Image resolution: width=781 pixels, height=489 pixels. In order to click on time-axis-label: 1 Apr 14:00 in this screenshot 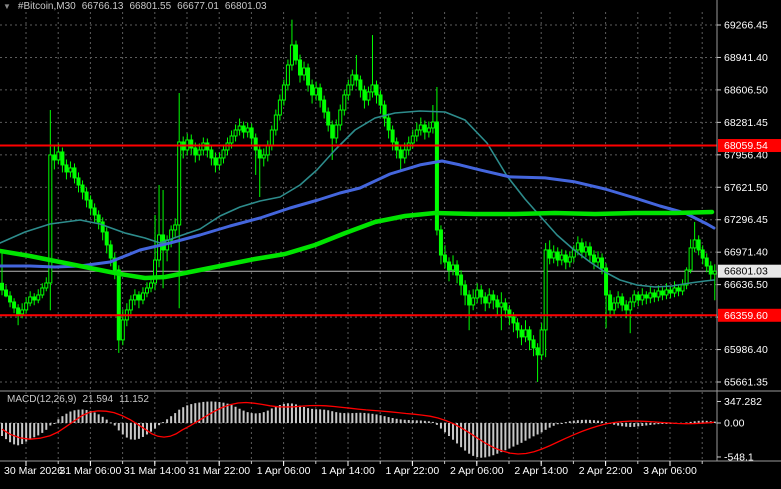, I will do `click(348, 471)`.